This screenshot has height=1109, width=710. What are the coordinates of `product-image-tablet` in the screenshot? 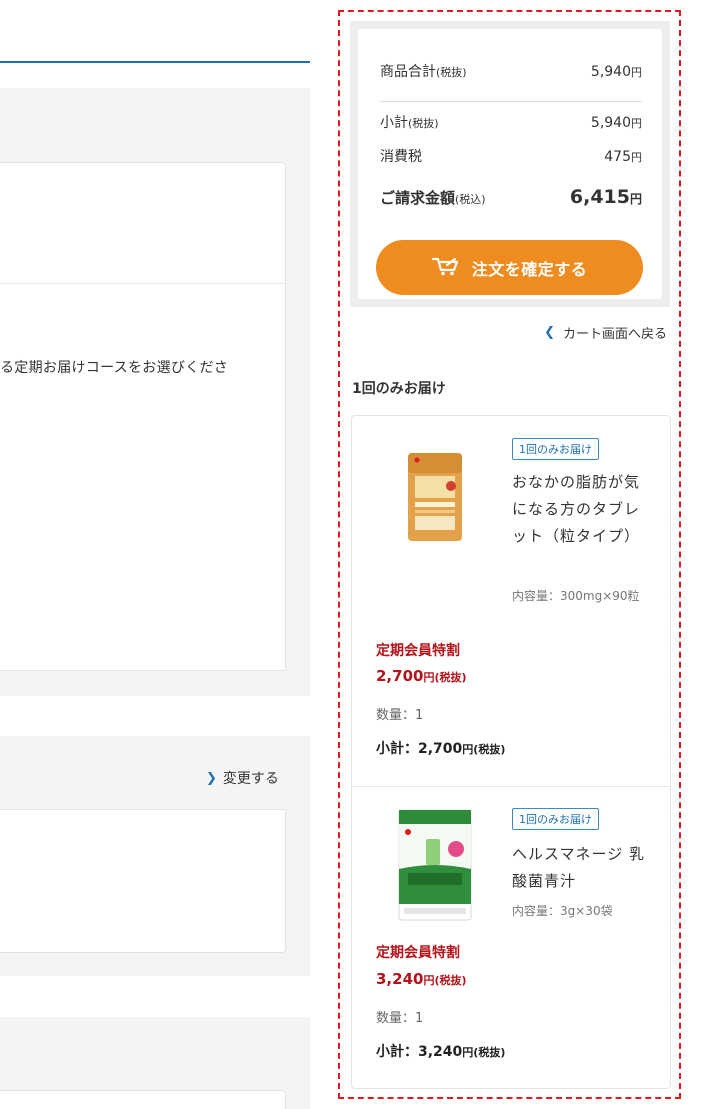 It's located at (435, 499).